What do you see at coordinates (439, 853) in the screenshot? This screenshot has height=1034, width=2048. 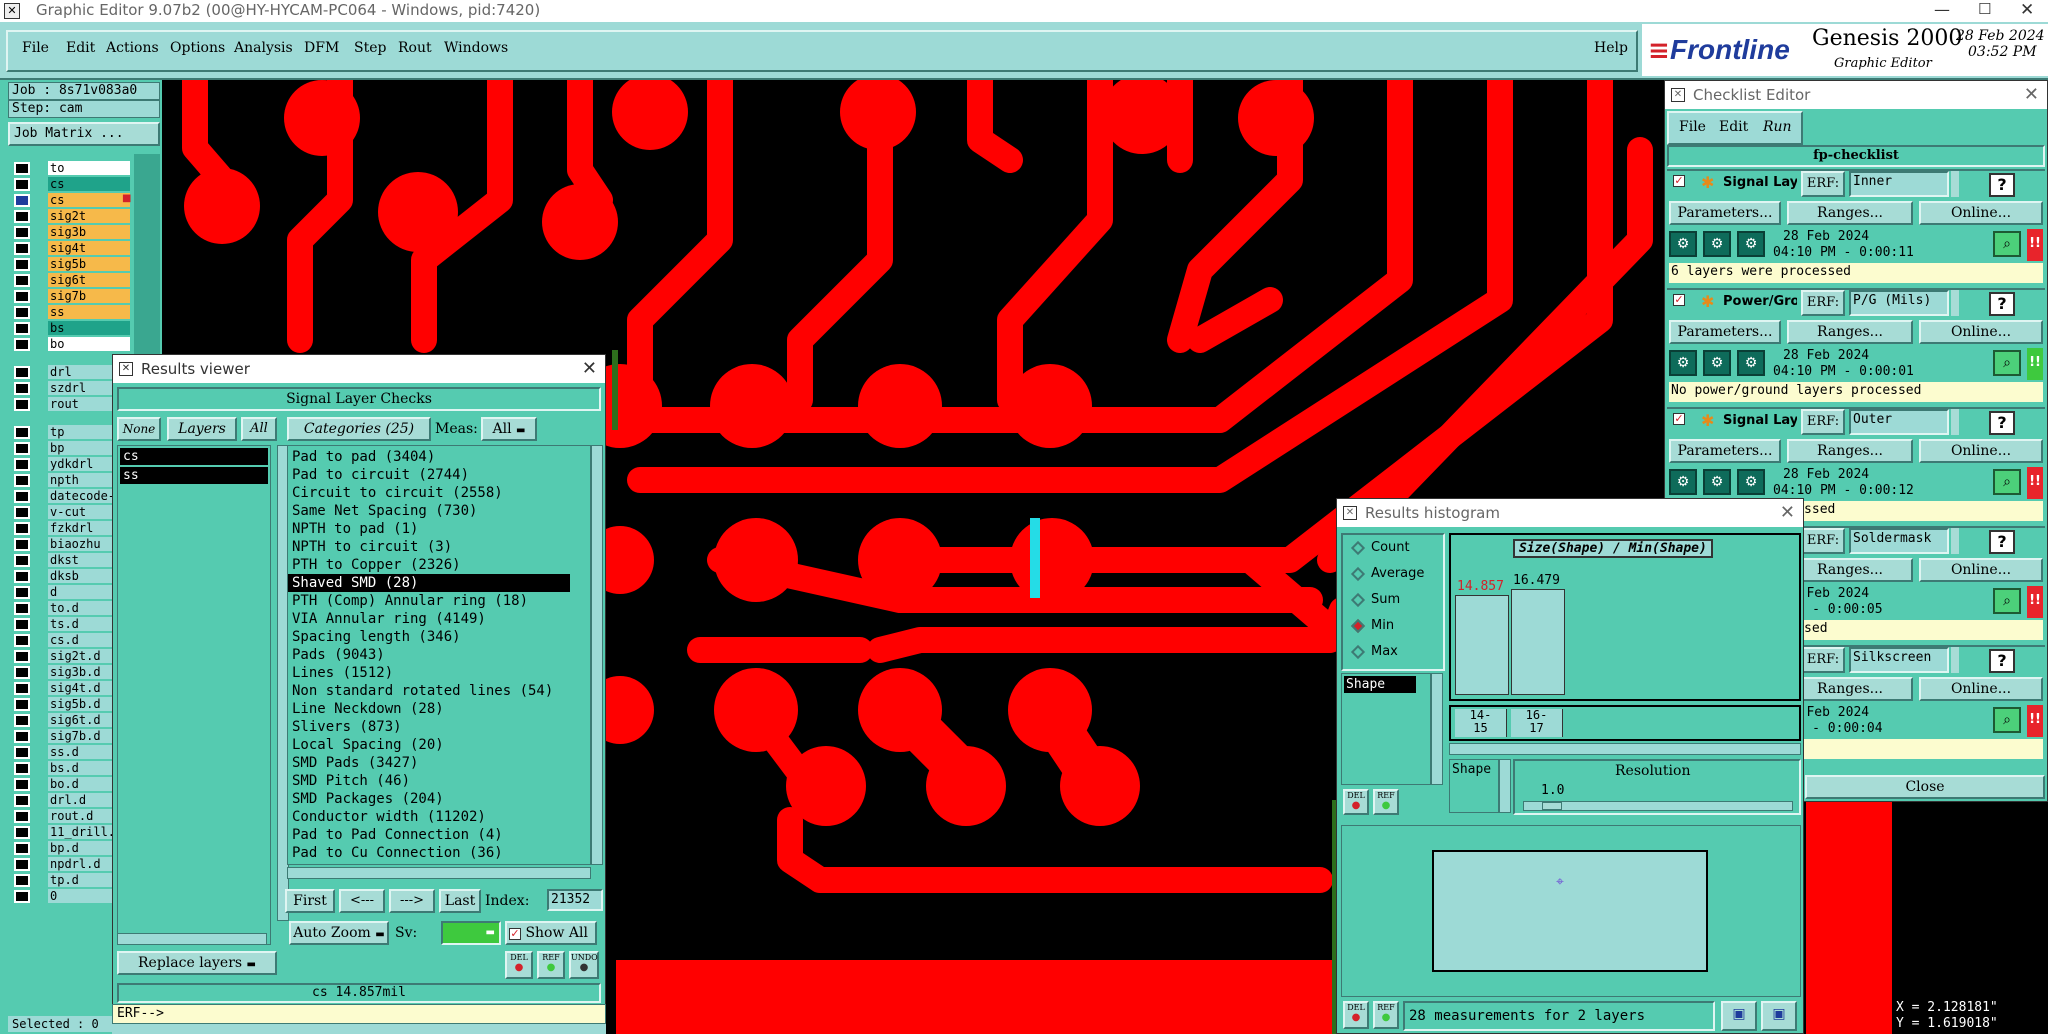 I see `category-item: Pad to Cu Connection (36)` at bounding box center [439, 853].